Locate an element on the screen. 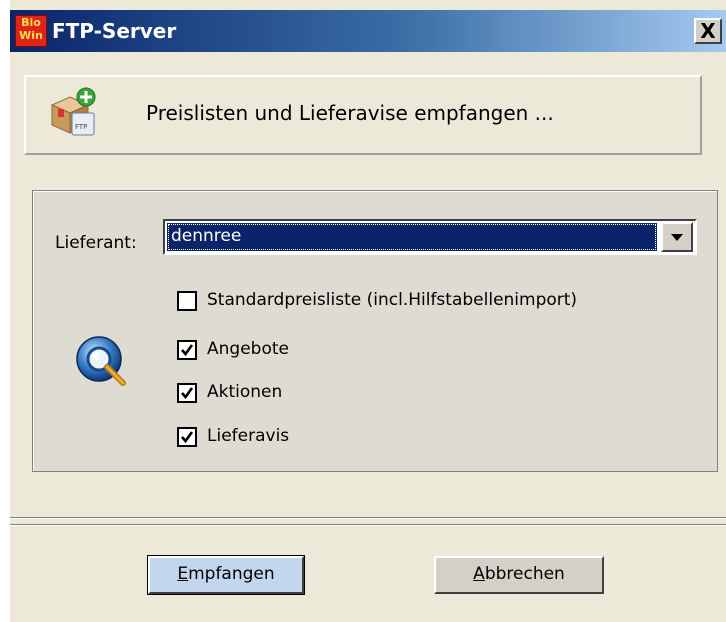  logo-line2: Win is located at coordinates (31, 35).